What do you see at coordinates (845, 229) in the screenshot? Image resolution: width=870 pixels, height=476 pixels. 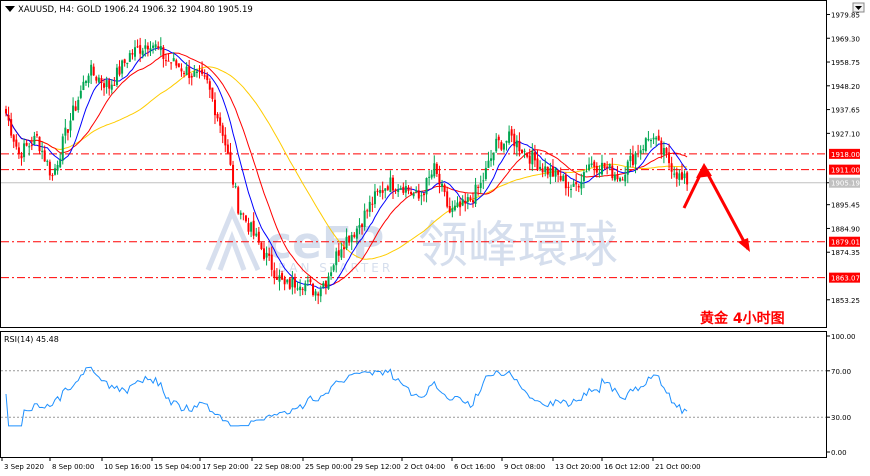 I see `price-tick-label: 1884.90` at bounding box center [845, 229].